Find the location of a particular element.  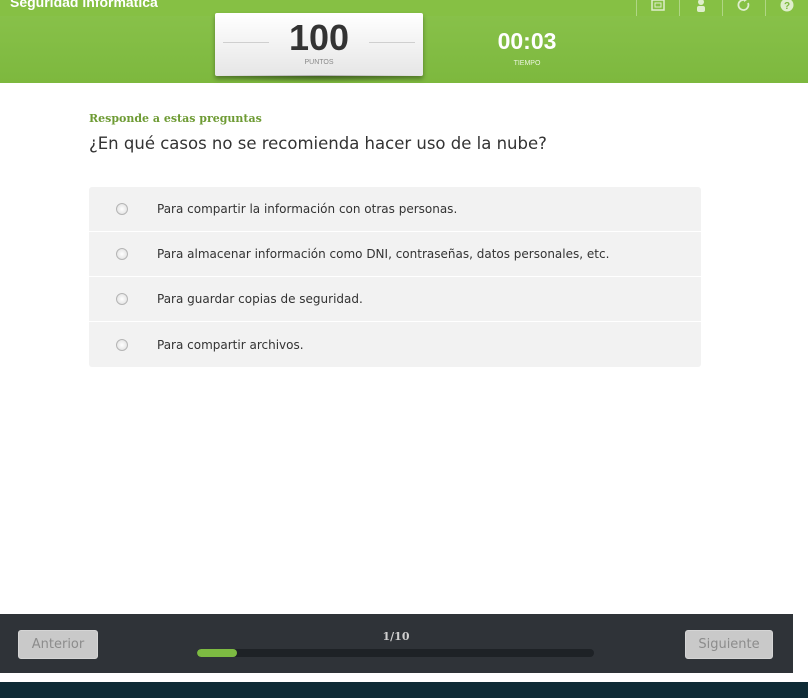

footer-bar: Anterior 1/10 Siguiente is located at coordinates (396, 643).